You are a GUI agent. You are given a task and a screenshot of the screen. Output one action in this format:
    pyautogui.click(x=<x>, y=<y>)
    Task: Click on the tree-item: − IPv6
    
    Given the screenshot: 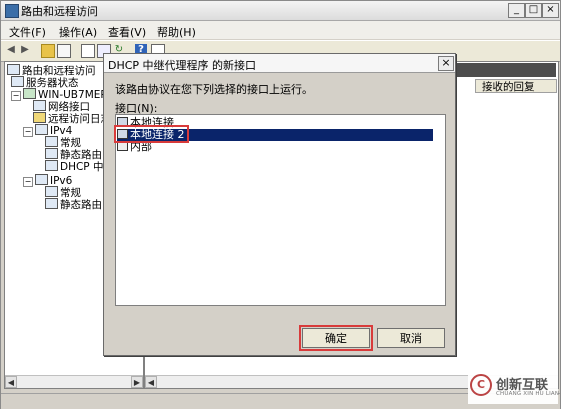 What is the action you would take?
    pyautogui.click(x=47, y=180)
    